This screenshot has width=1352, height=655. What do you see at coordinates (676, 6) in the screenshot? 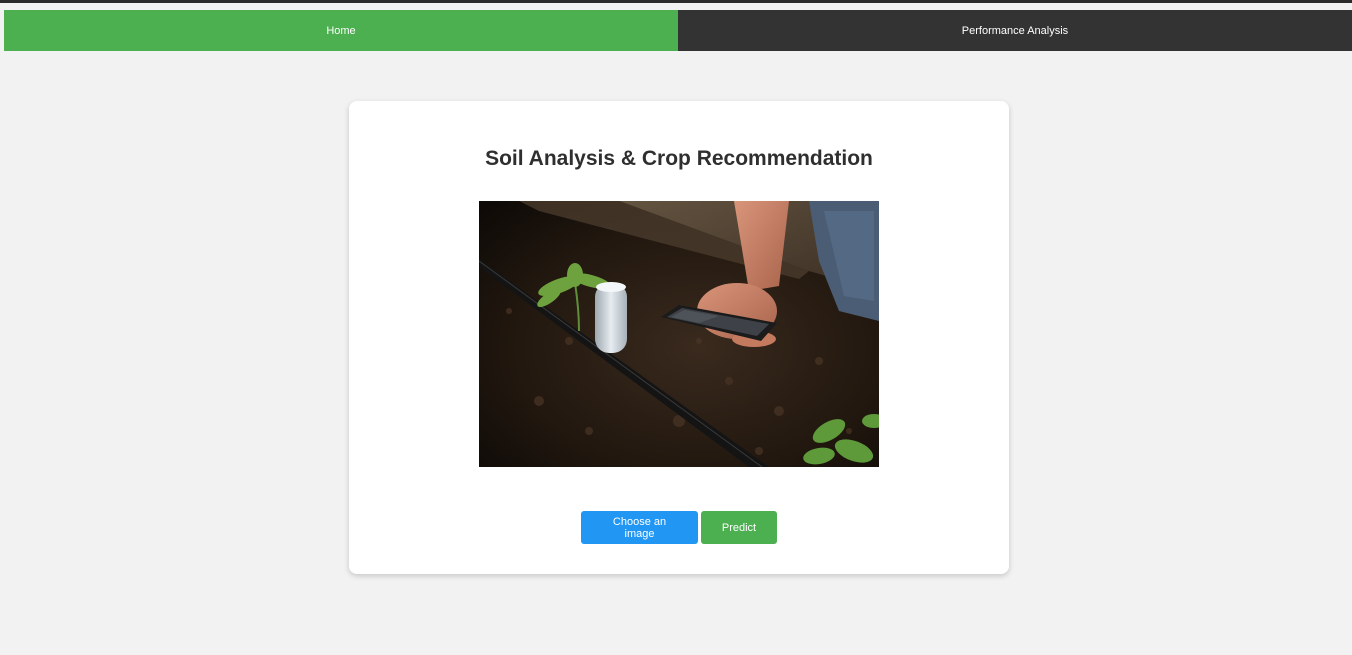
I see `window-top-gap` at bounding box center [676, 6].